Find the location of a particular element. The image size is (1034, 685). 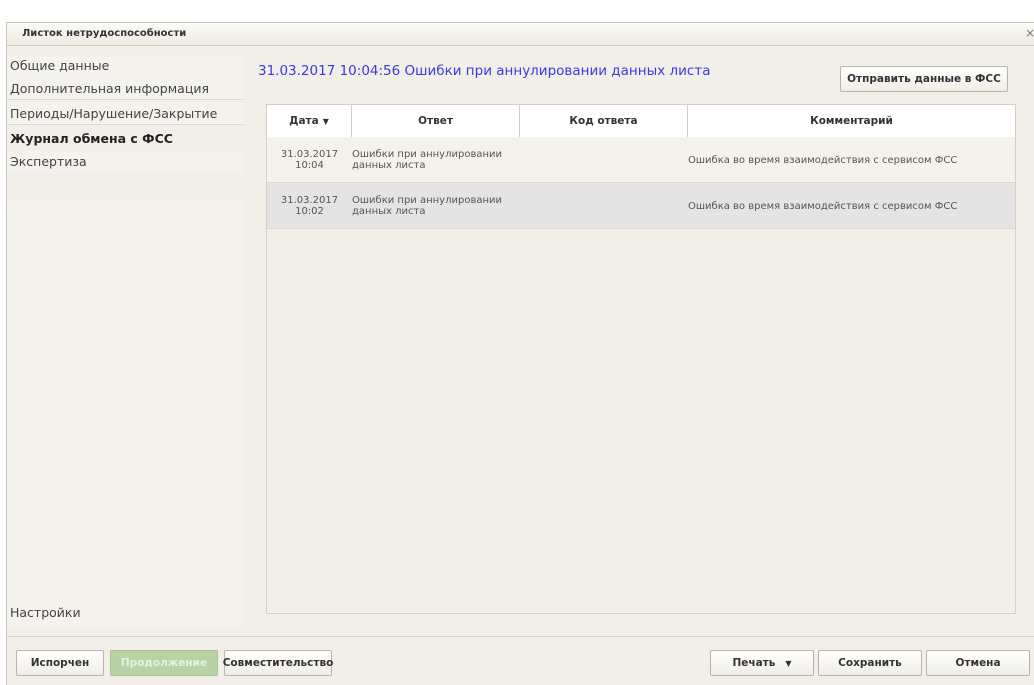

sort-desc-icon: ▼ is located at coordinates (326, 121).